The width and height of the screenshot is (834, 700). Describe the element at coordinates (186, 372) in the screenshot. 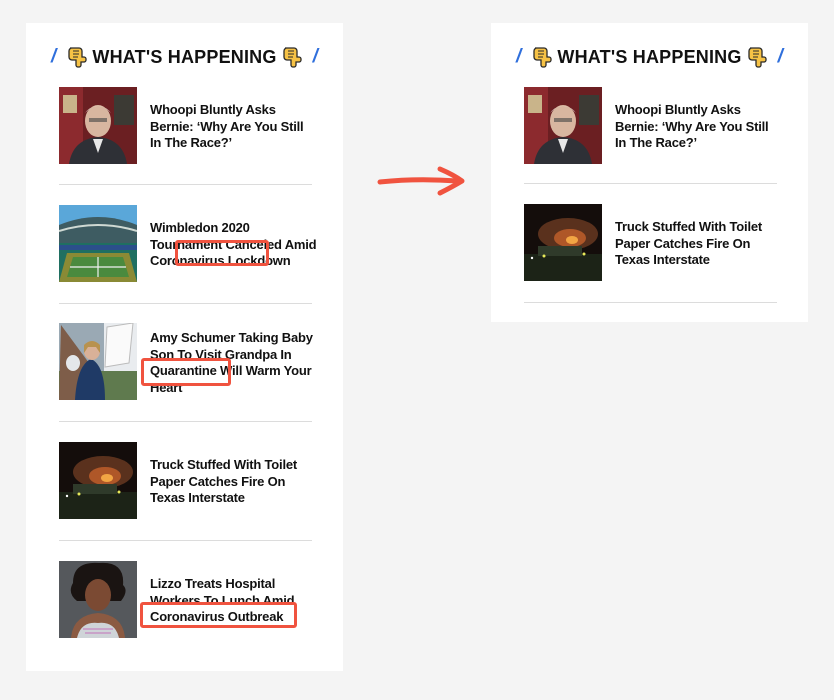

I see `highlight-box-quarantine` at that location.